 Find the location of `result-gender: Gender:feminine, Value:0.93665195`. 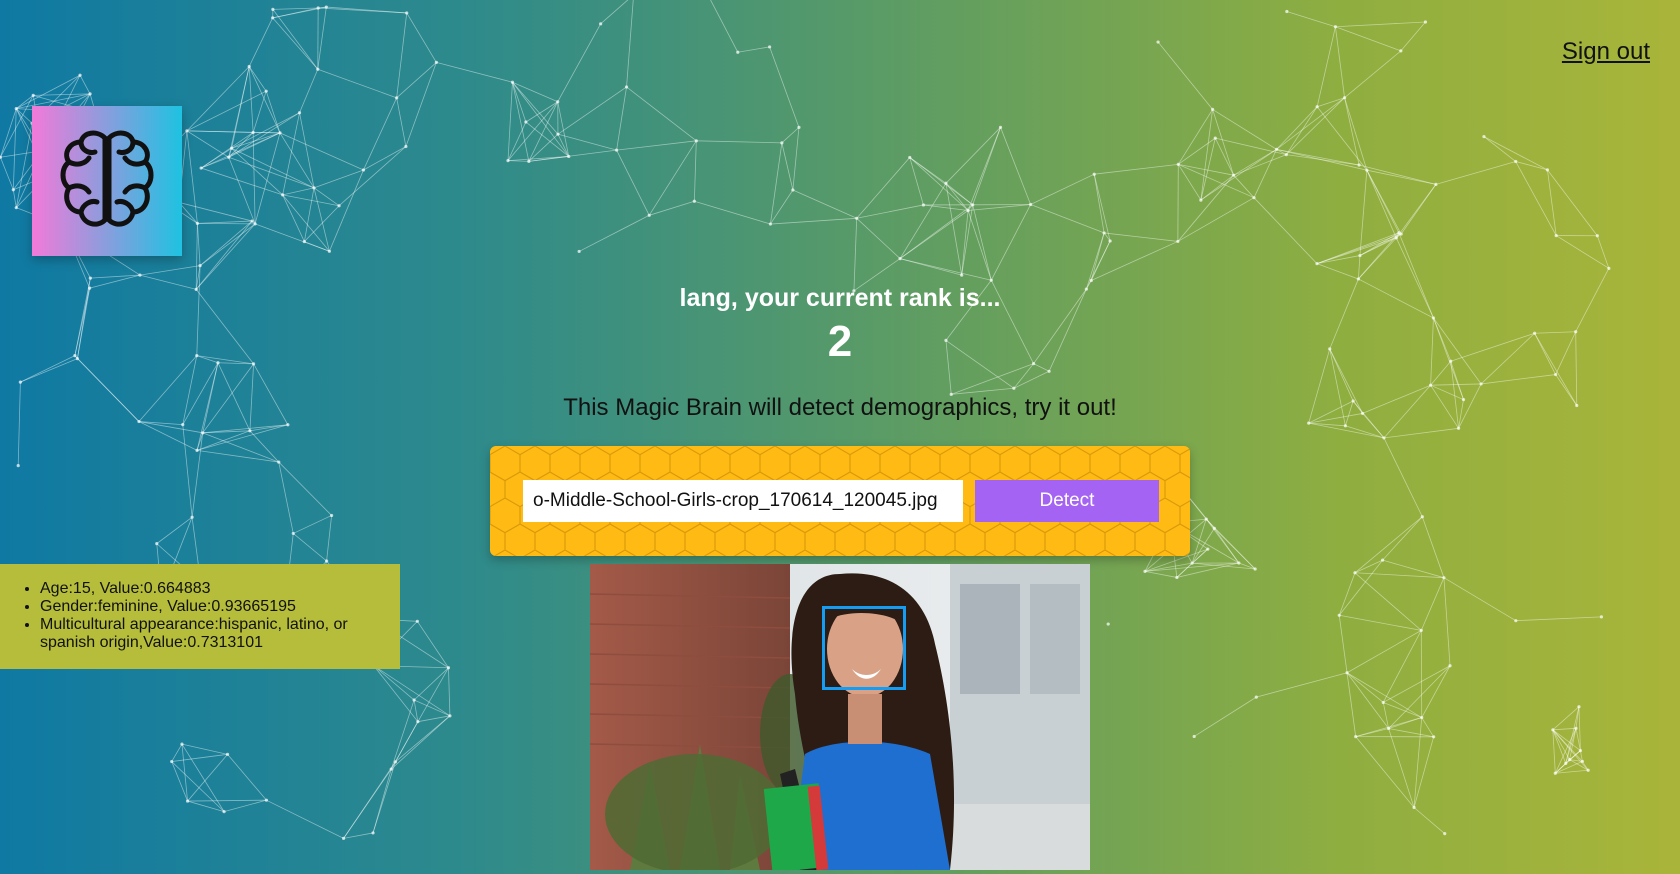

result-gender: Gender:feminine, Value:0.93665195 is located at coordinates (210, 607).